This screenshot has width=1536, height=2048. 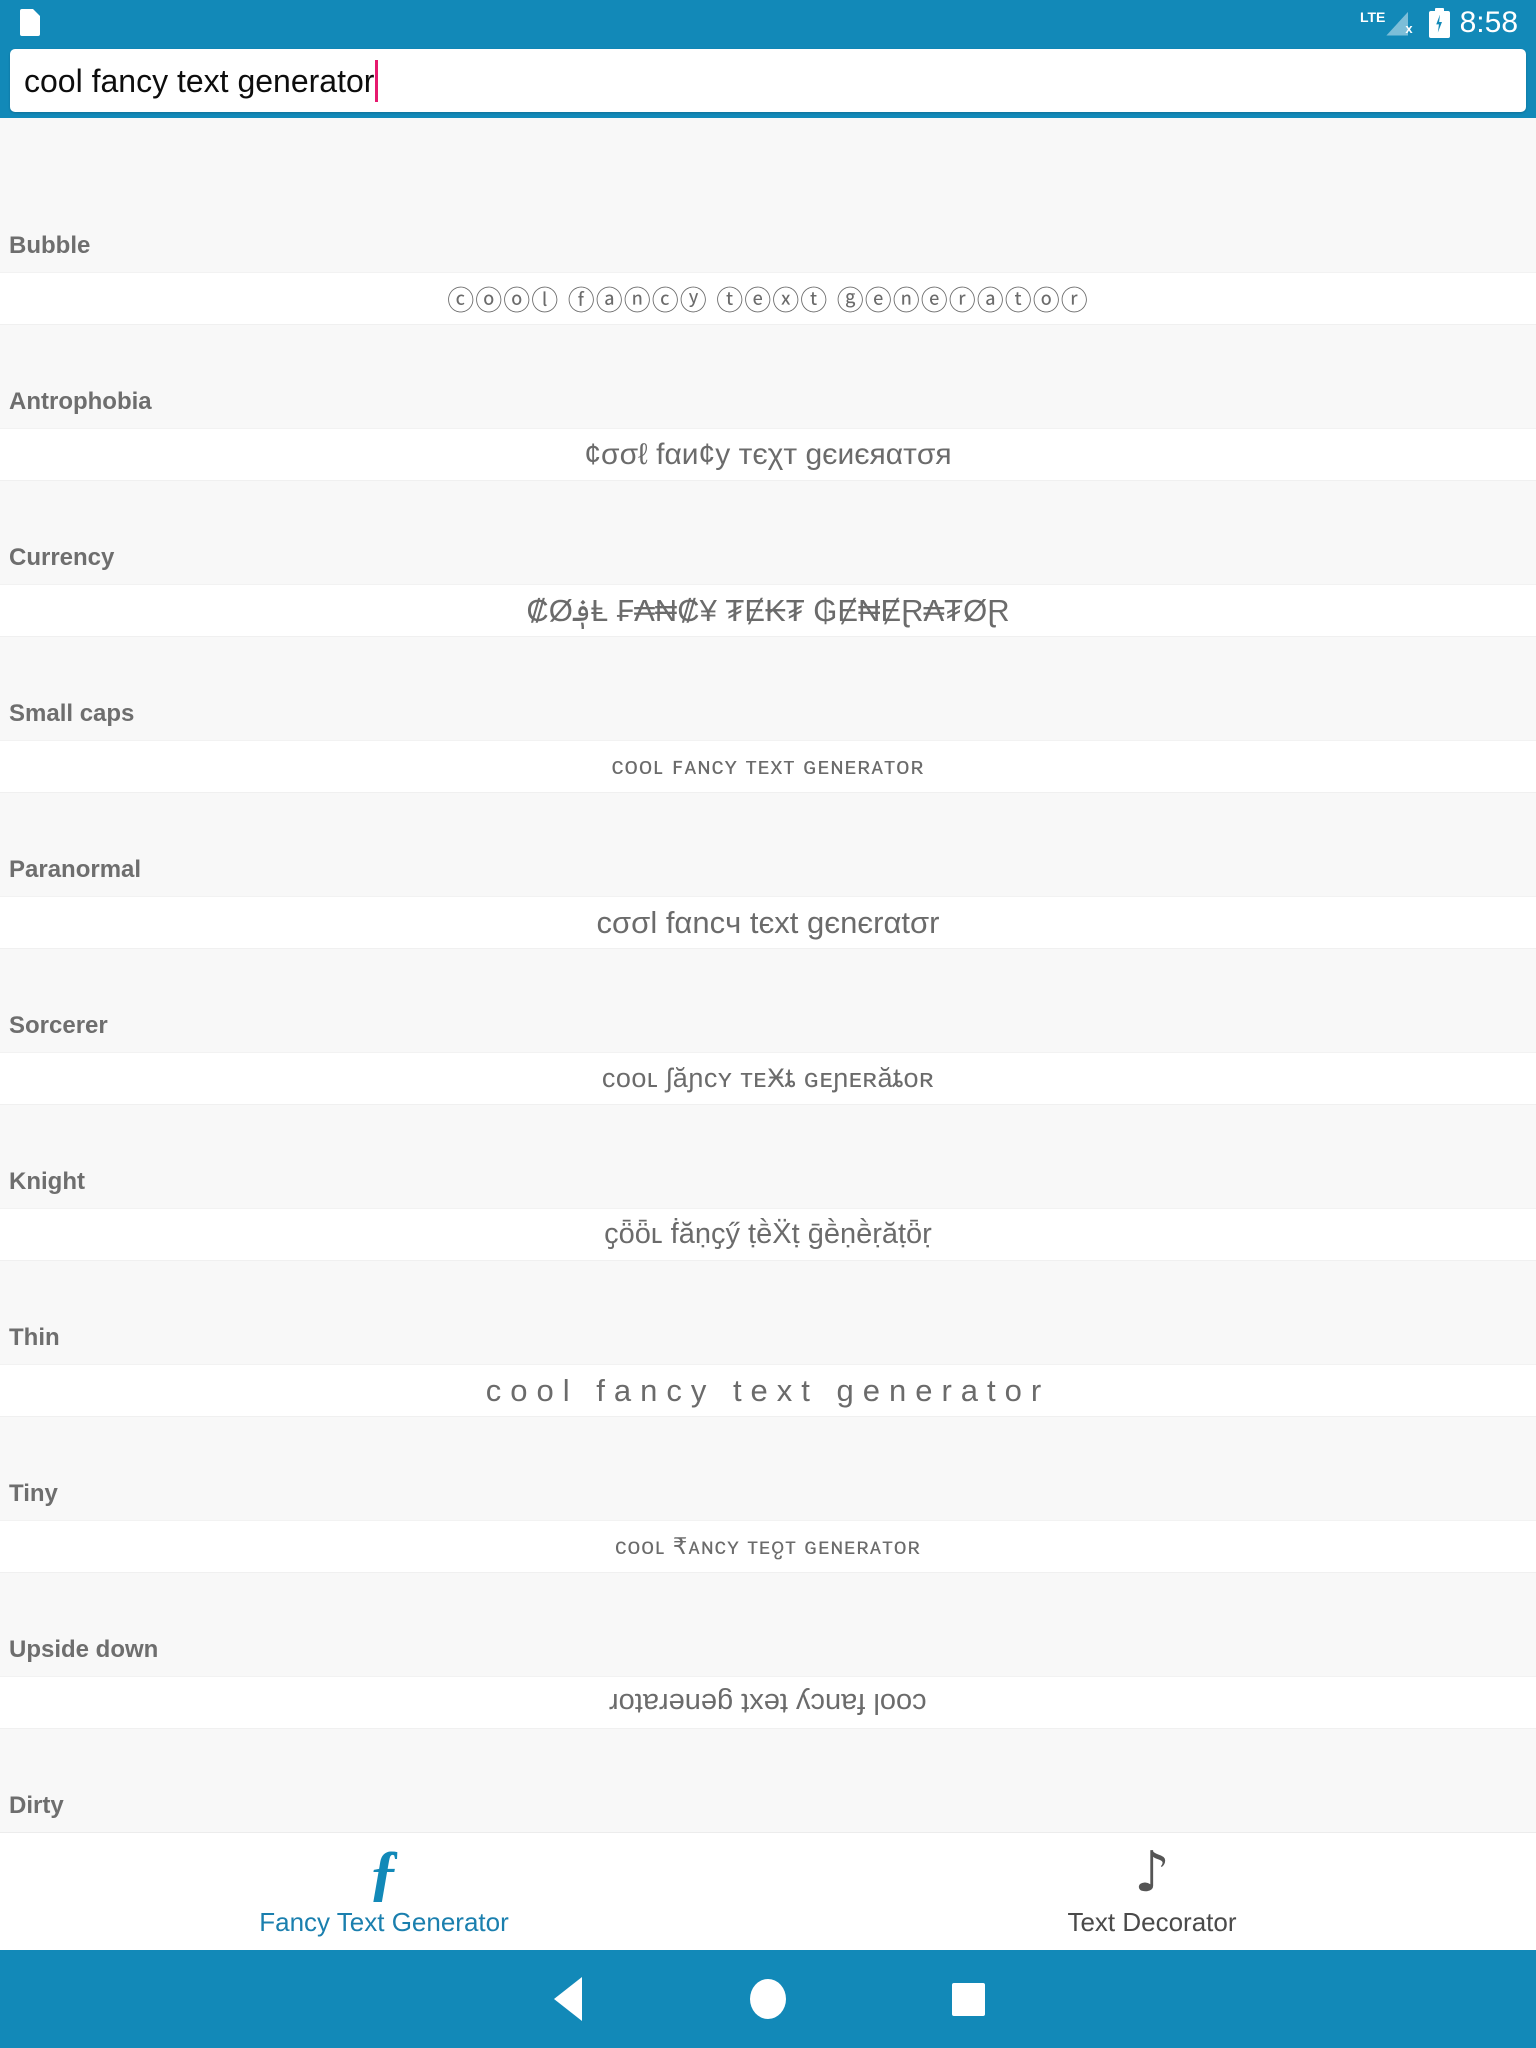 I want to click on style-row-small-caps: Small caps ᴄᴏᴏʟ ꜰᴀɴᴄʏ ᴛᴇxᴛ ɢᴇɴᴇʀᴀᴛᴏʀ, so click(x=768, y=740).